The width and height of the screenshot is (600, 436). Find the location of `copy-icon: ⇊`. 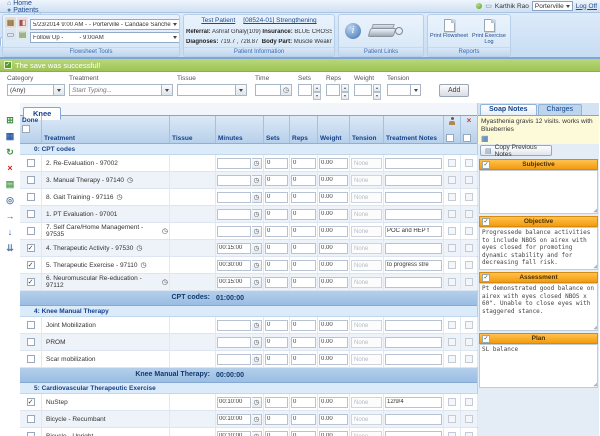

copy-icon: ⇊ is located at coordinates (10, 248).